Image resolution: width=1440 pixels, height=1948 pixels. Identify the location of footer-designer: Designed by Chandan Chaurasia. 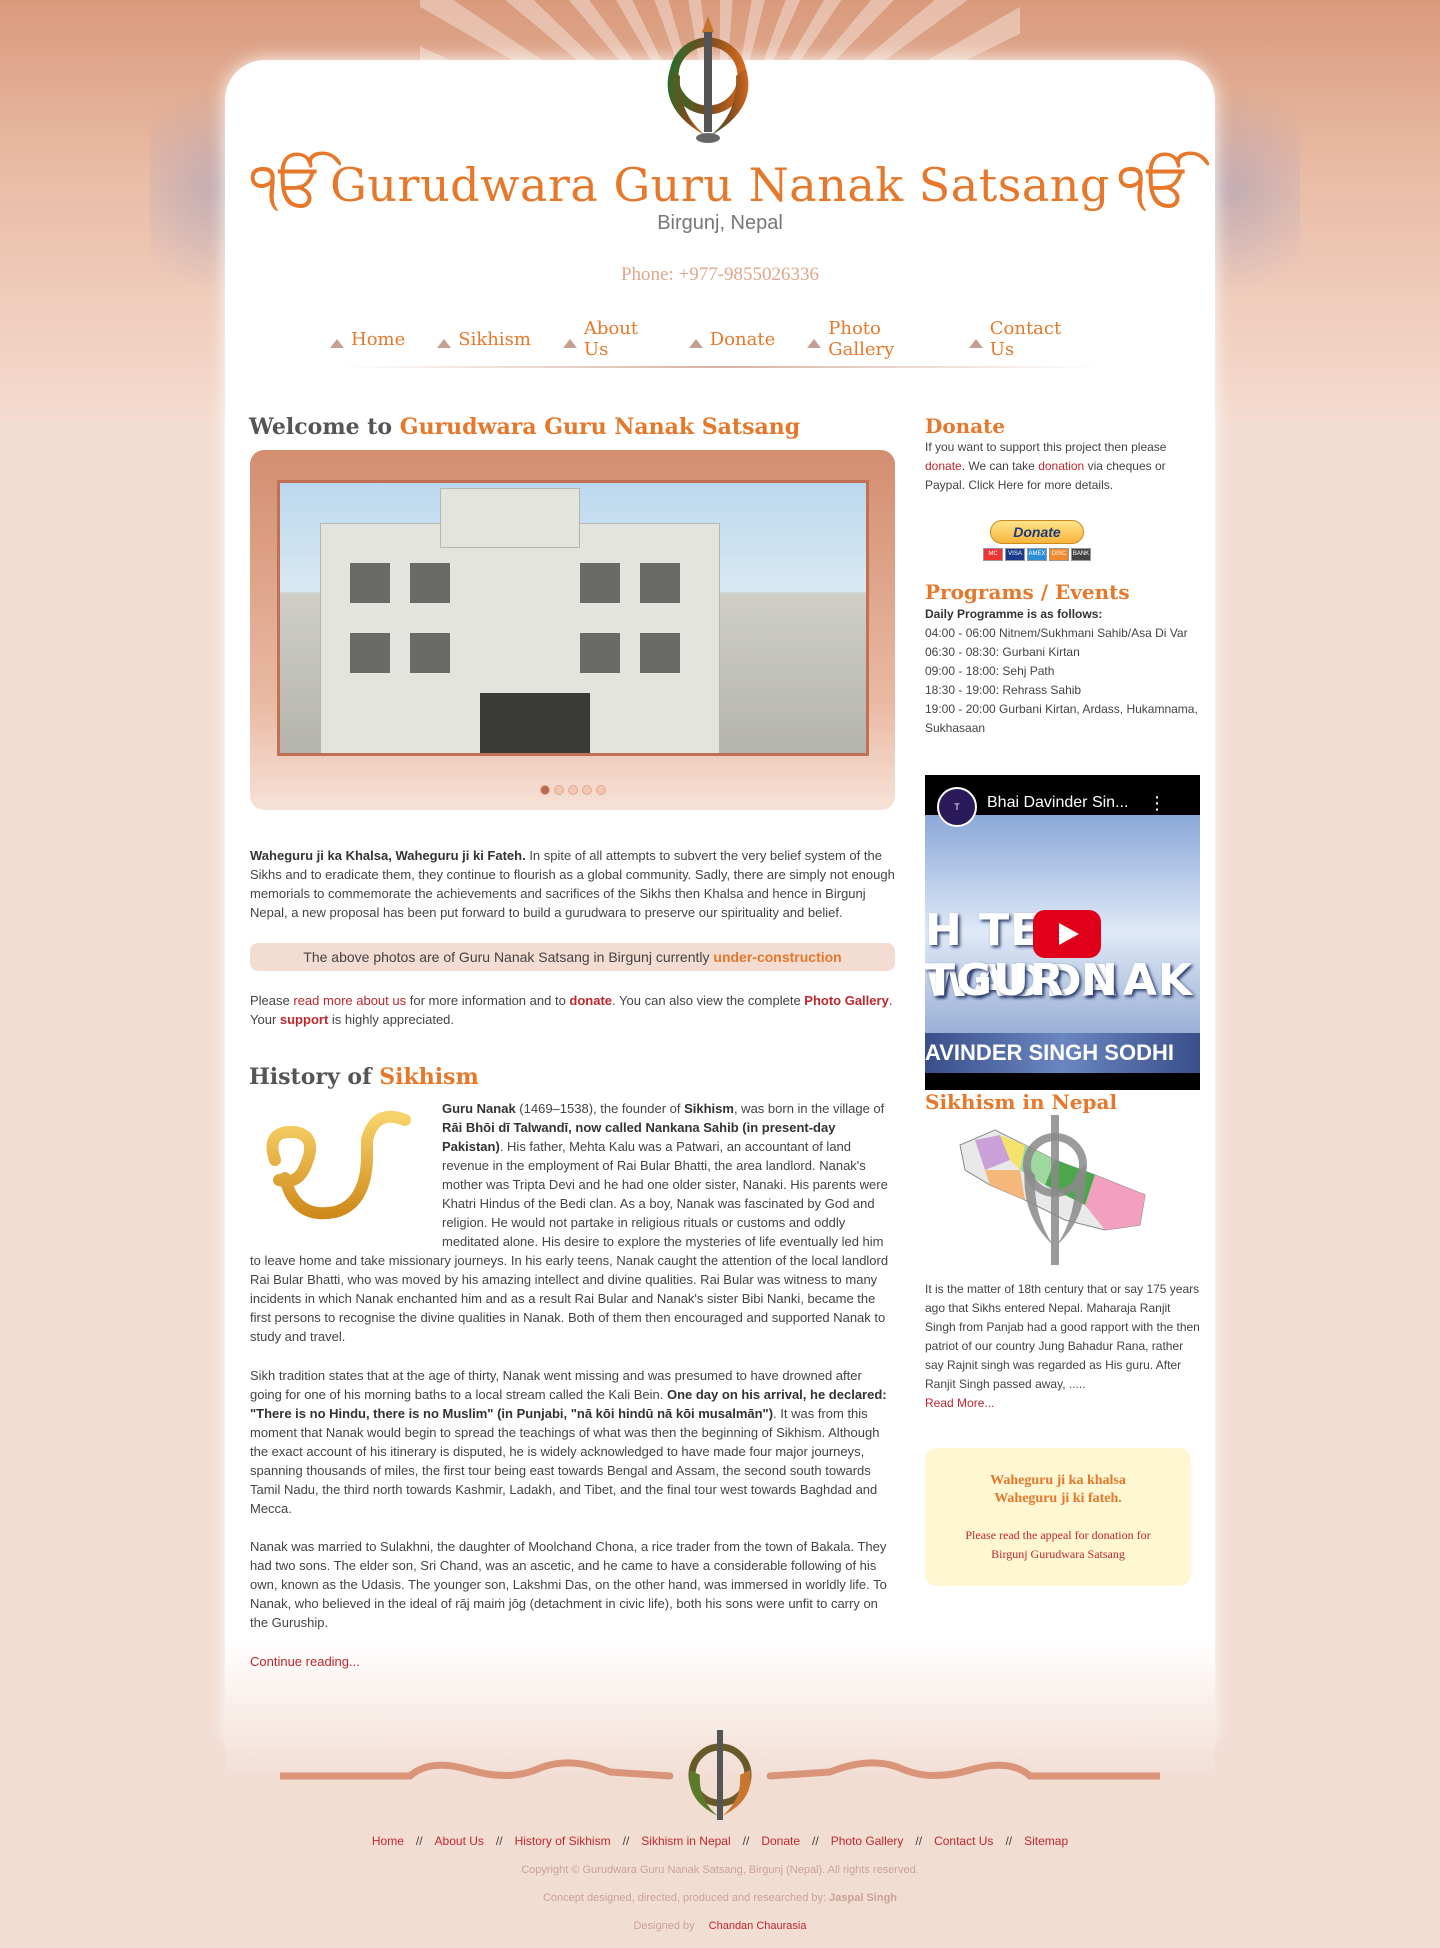
(720, 1926).